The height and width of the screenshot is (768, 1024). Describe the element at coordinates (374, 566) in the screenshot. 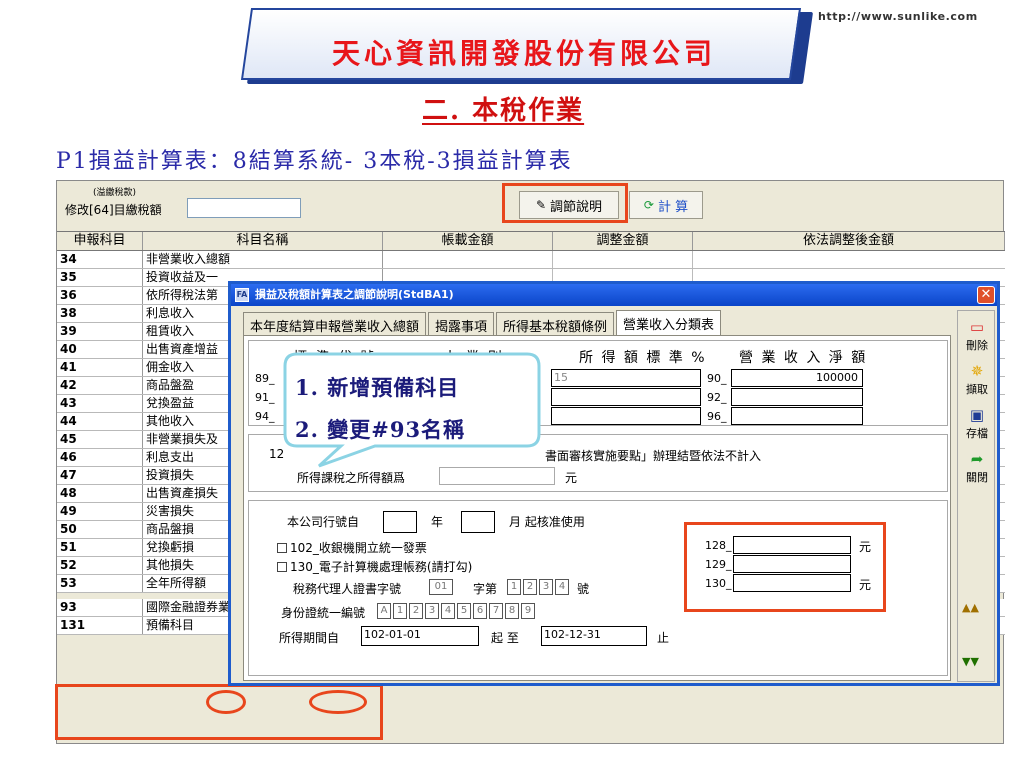

I see `checkbox-130: 130_電子計算機處理帳務(請打勾)` at that location.